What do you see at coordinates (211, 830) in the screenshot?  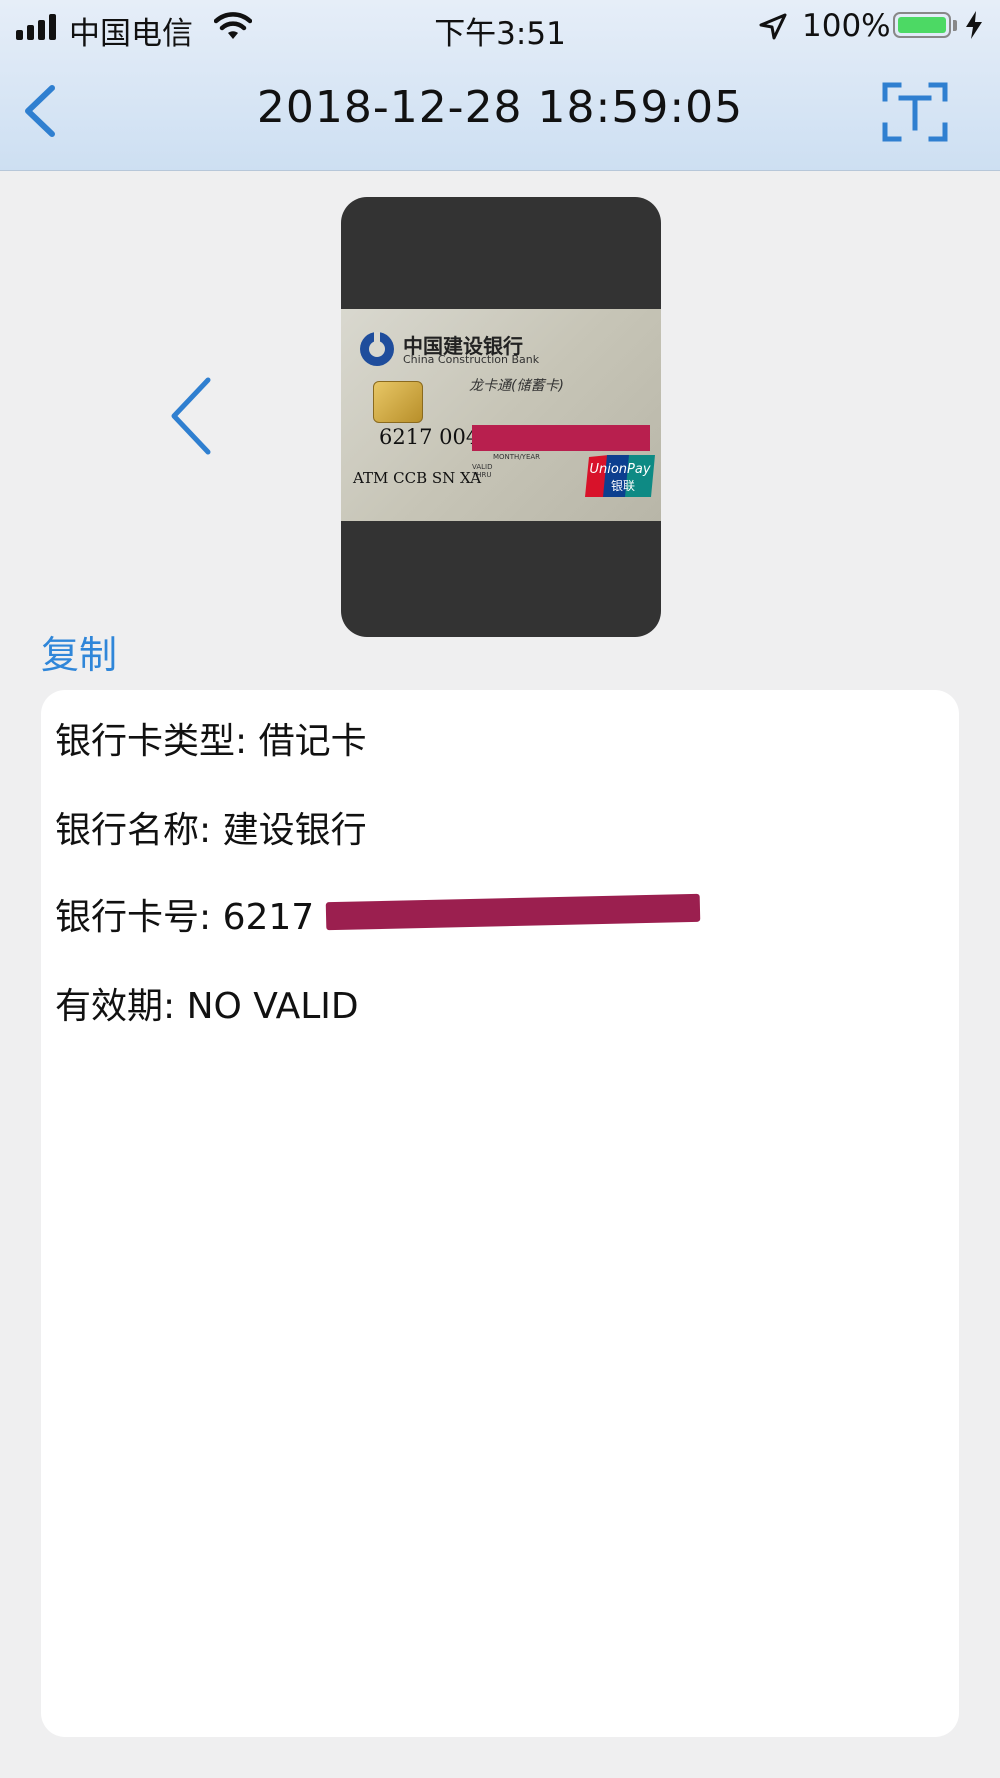 I see `result-bank-name: 银行名称: 建设银行` at bounding box center [211, 830].